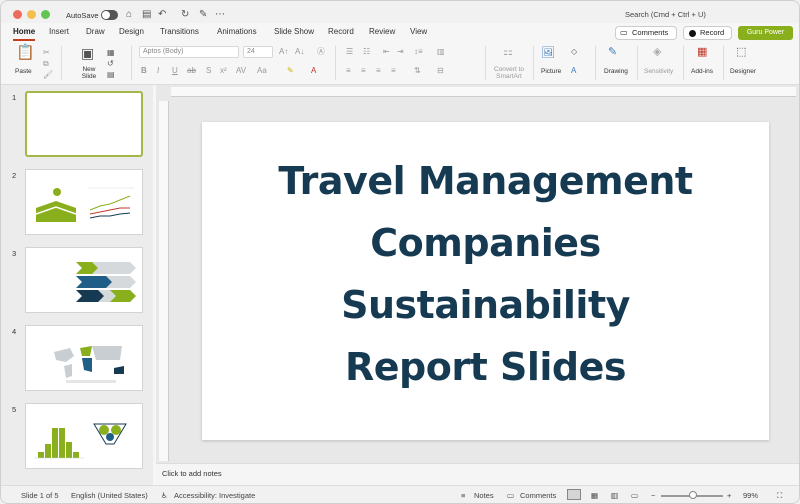 The width and height of the screenshot is (800, 504). I want to click on increase-font-icon: A↑, so click(283, 52).